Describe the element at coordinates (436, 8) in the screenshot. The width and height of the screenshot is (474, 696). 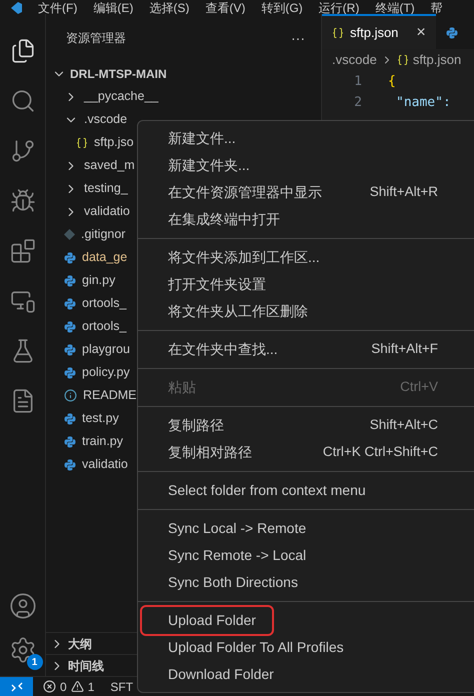
I see `menu-bar-item: 帮` at that location.